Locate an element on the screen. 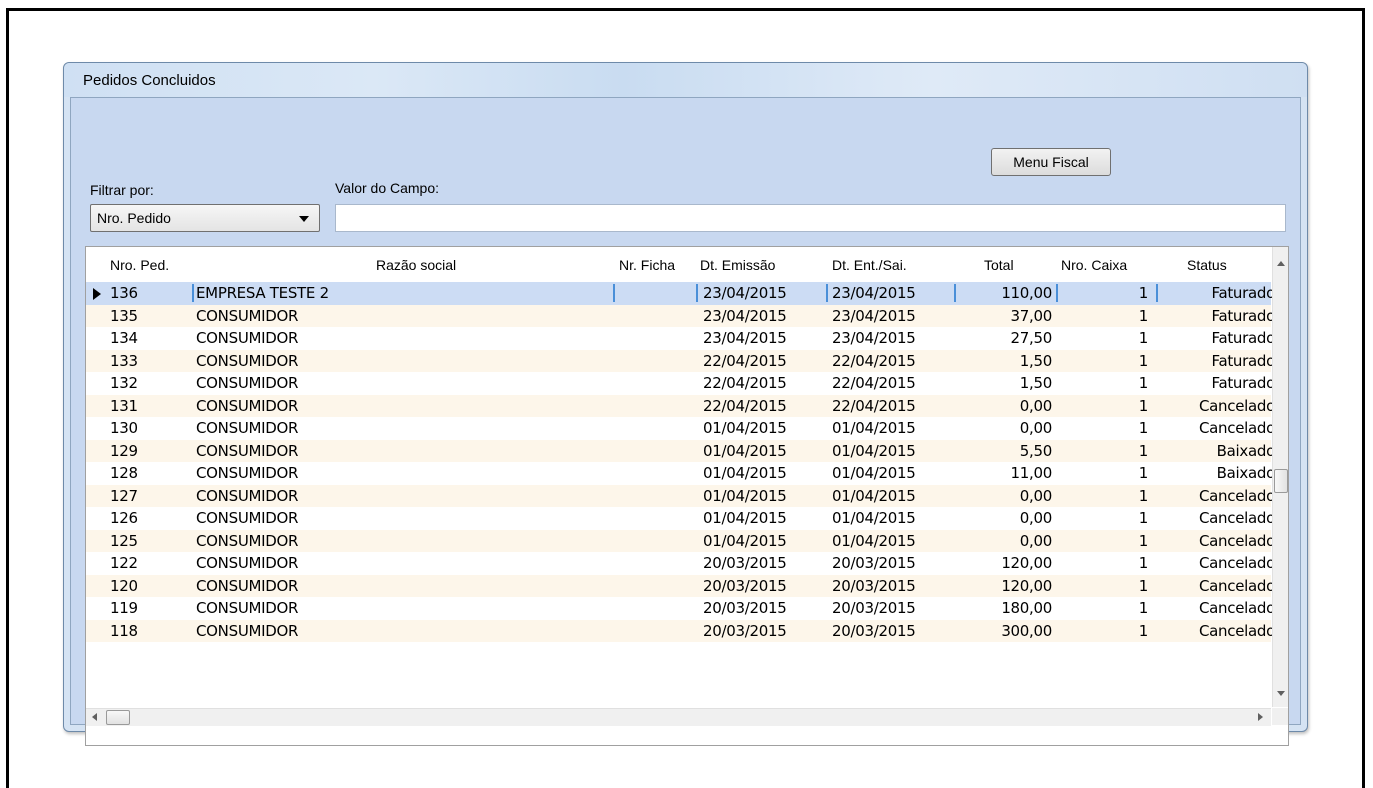 This screenshot has width=1373, height=788. column-header: Dt. Ent./Sai. is located at coordinates (869, 265).